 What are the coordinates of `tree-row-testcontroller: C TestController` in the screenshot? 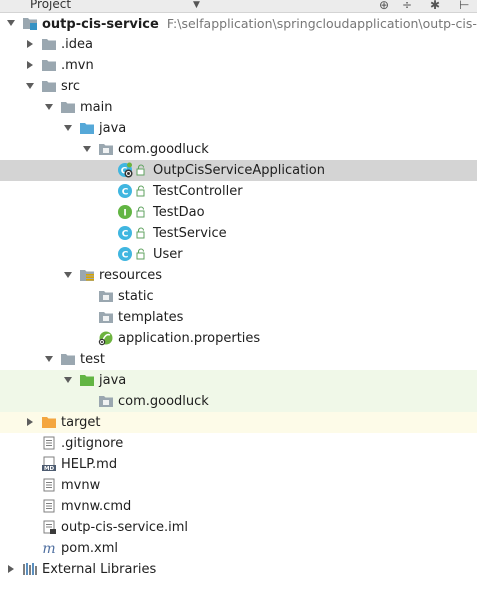 It's located at (238, 191).